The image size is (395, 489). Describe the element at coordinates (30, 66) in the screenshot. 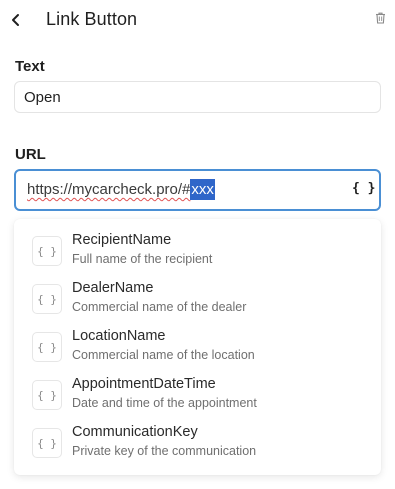

I see `text-field-label: Text` at that location.